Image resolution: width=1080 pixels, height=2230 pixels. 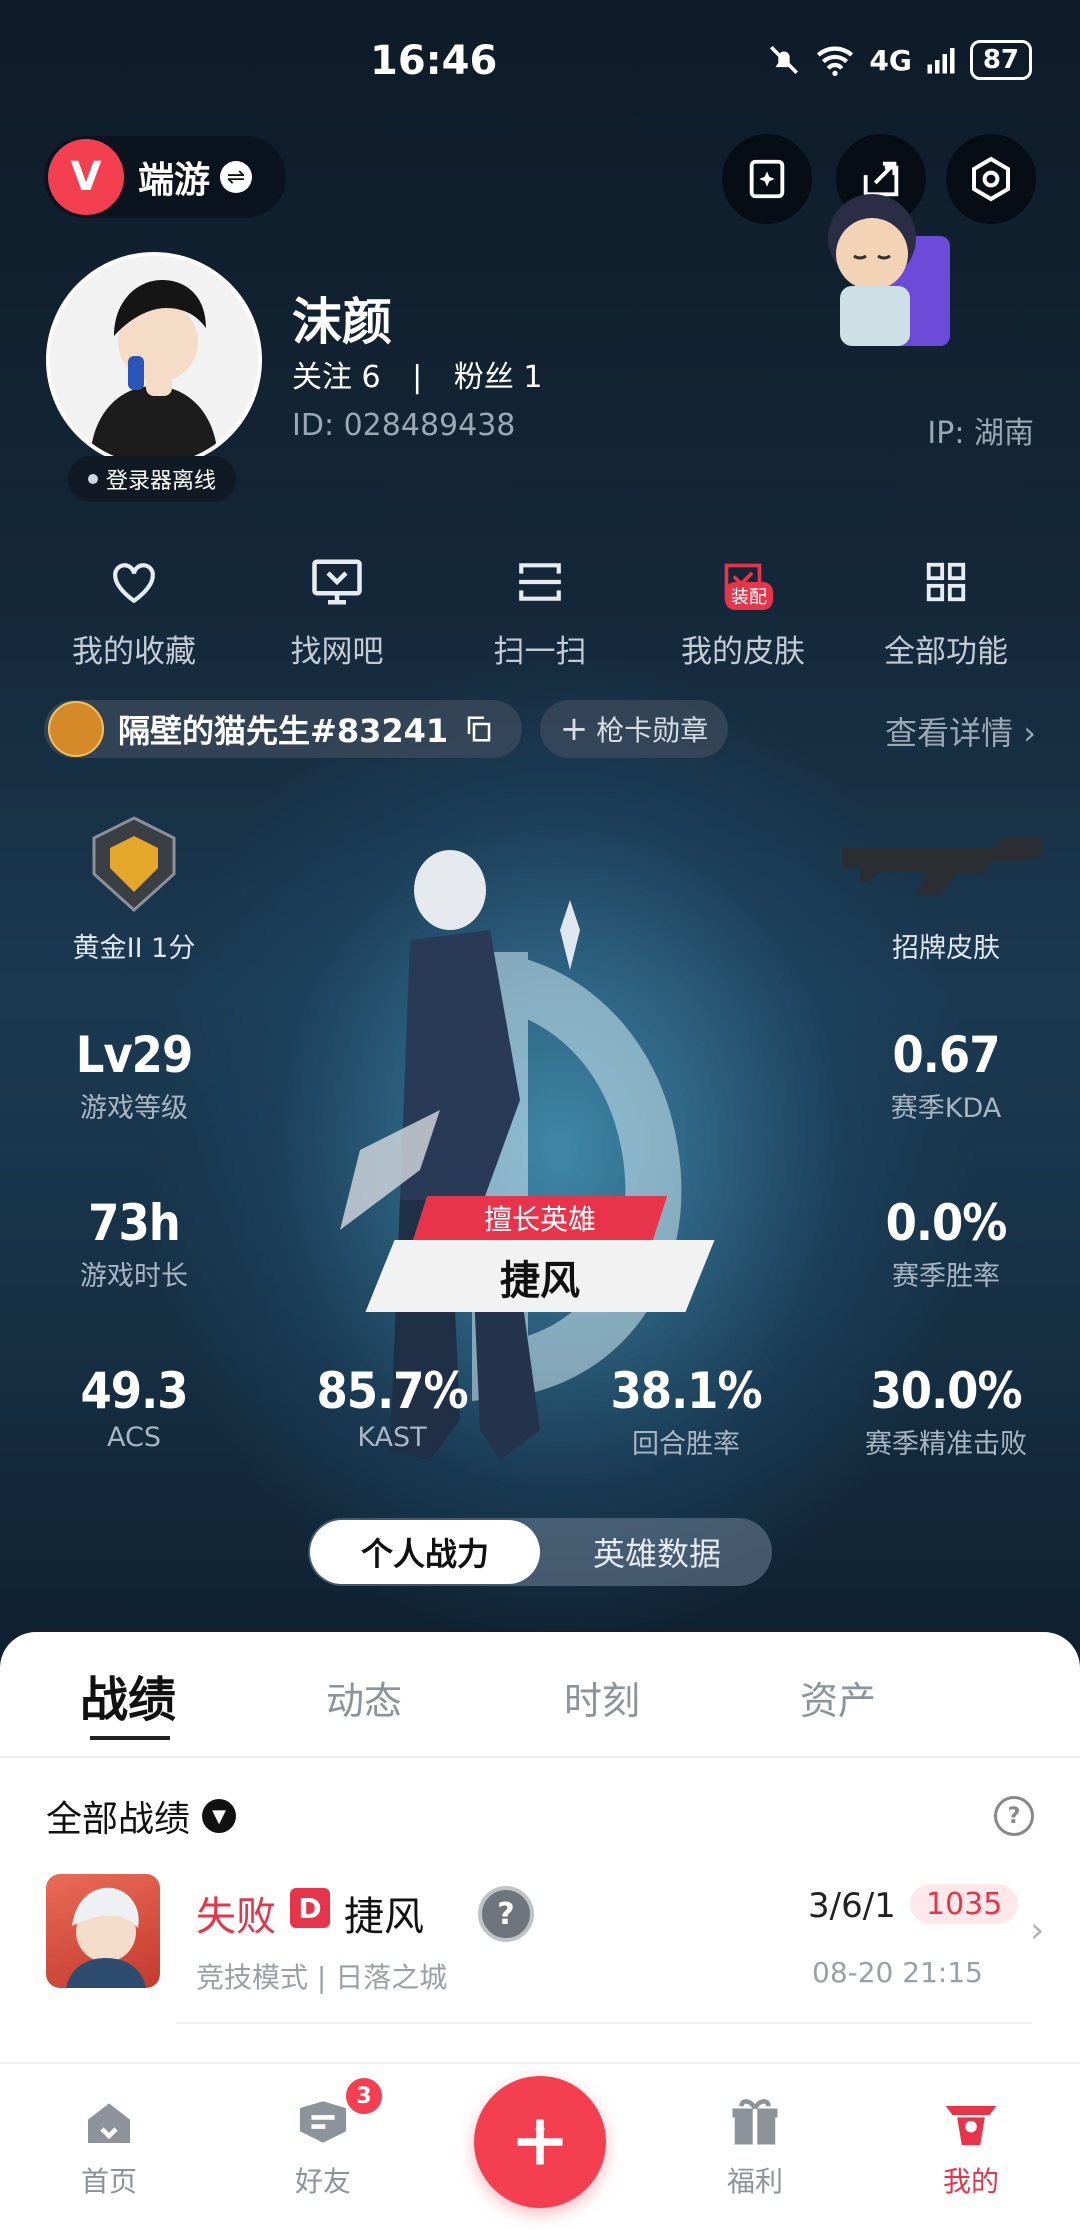 I want to click on sparkle-card-icon, so click(x=767, y=179).